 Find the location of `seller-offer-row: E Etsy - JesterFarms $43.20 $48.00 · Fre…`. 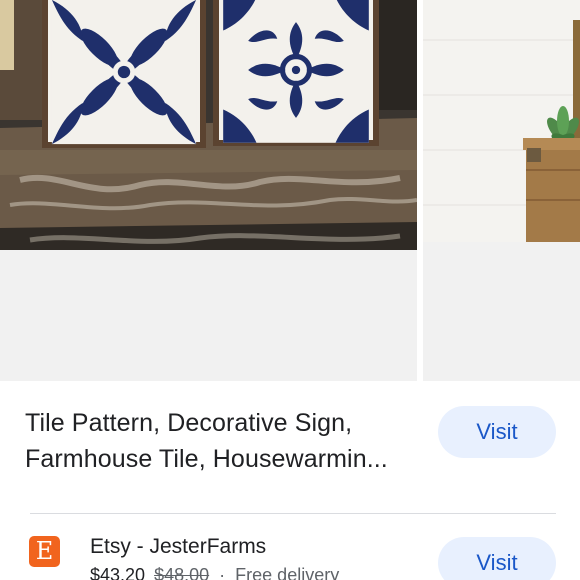

seller-offer-row: E Etsy - JesterFarms $43.20 $48.00 · Fre… is located at coordinates (290, 547).